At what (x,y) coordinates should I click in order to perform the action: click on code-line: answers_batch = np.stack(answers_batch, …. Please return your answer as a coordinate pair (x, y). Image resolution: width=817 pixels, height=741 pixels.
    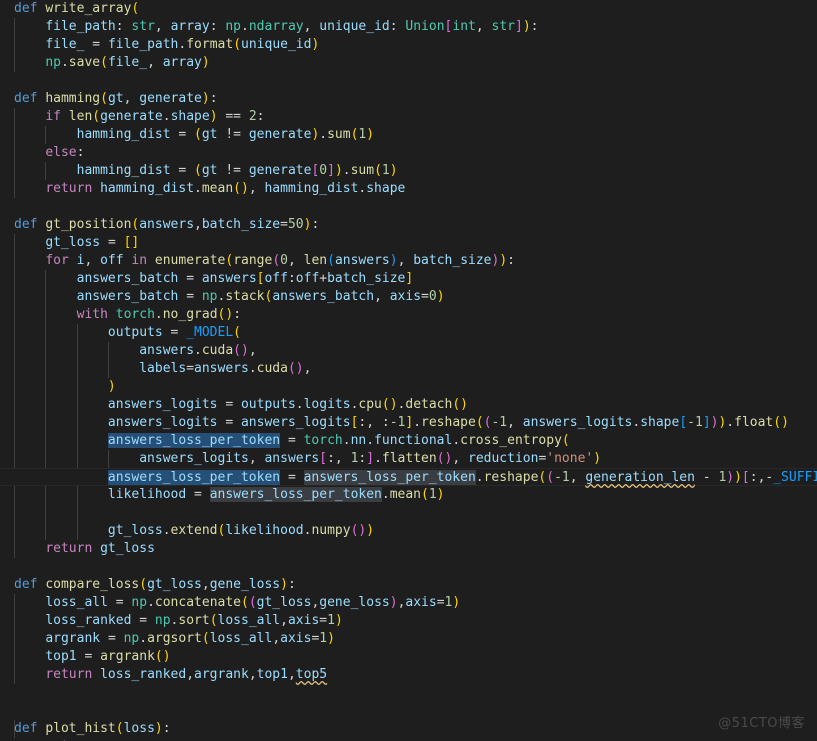
    Looking at the image, I should click on (408, 297).